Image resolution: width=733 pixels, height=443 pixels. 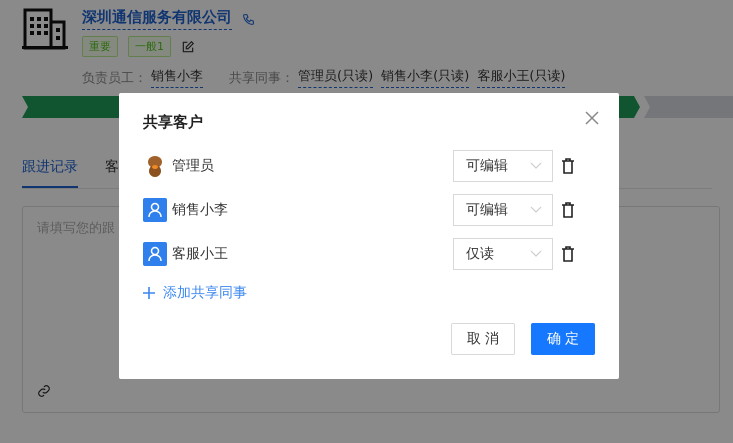 I want to click on building-icon, so click(x=45, y=29).